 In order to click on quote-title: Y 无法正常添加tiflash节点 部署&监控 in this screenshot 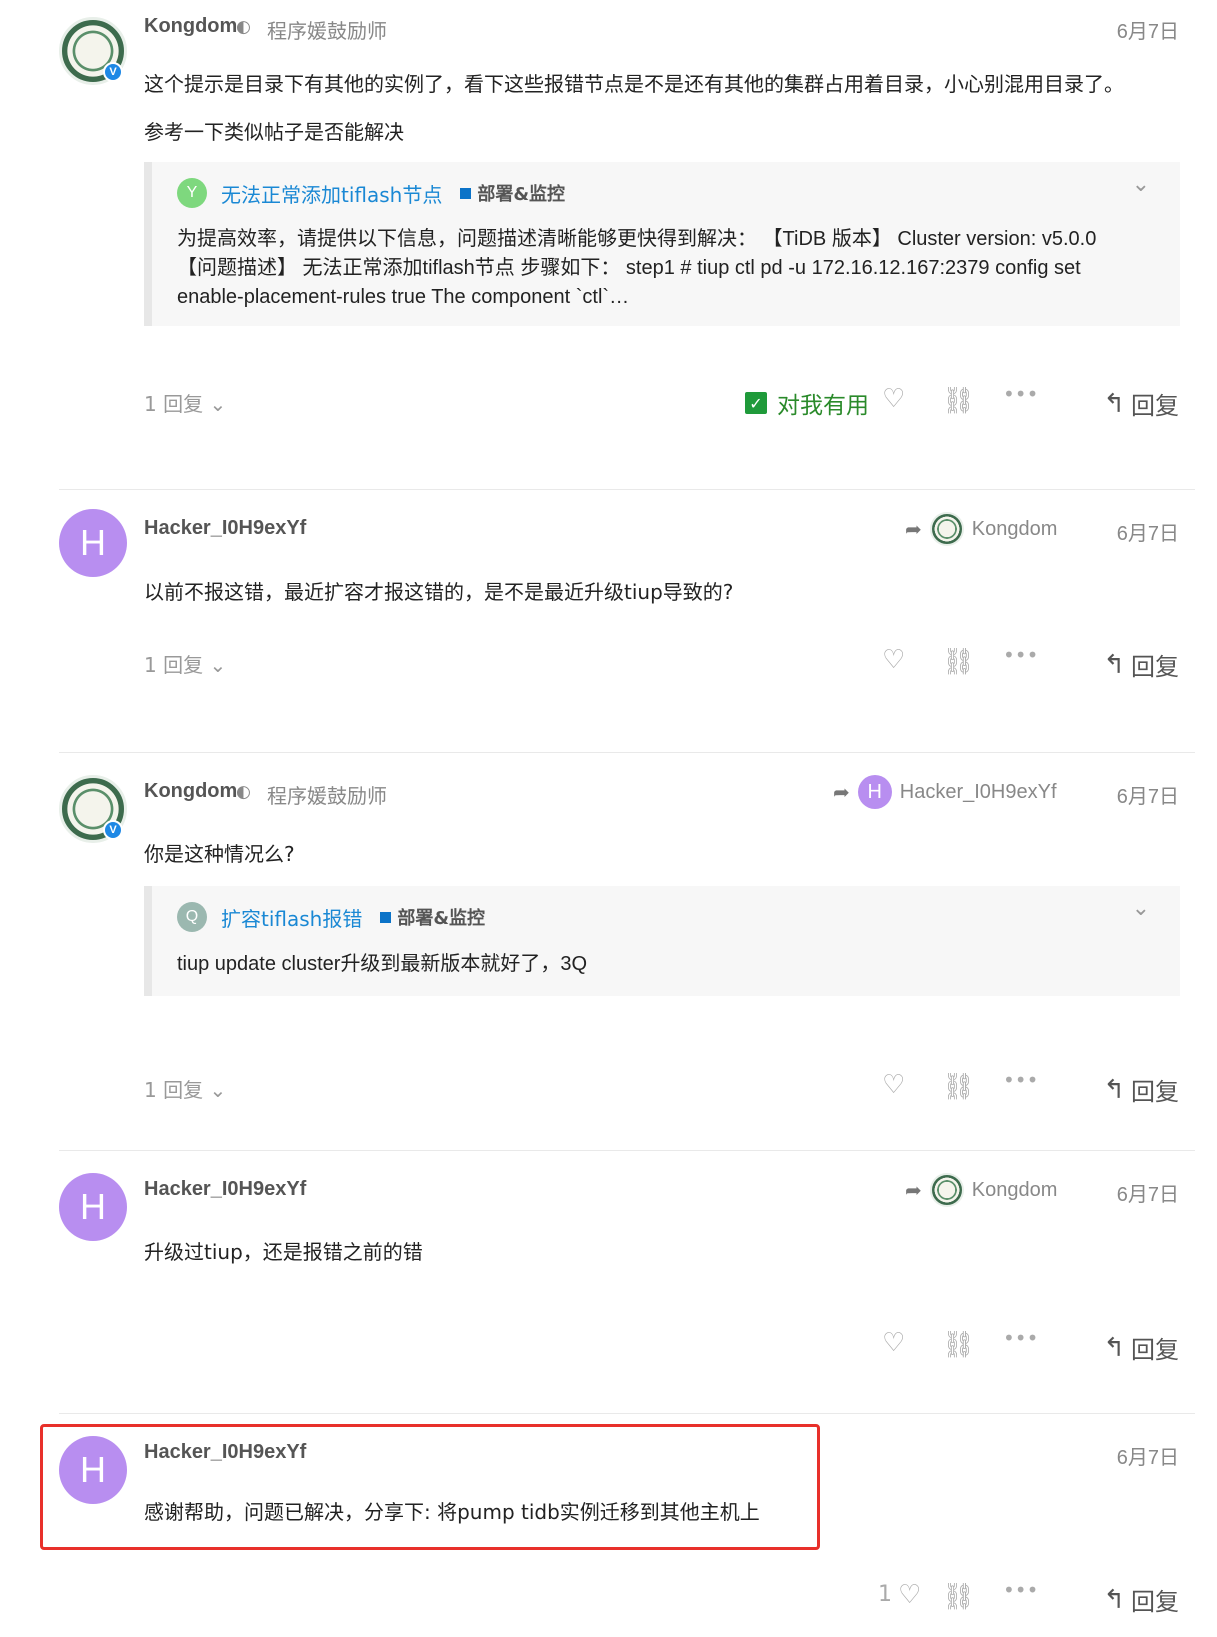, I will do `click(371, 193)`.